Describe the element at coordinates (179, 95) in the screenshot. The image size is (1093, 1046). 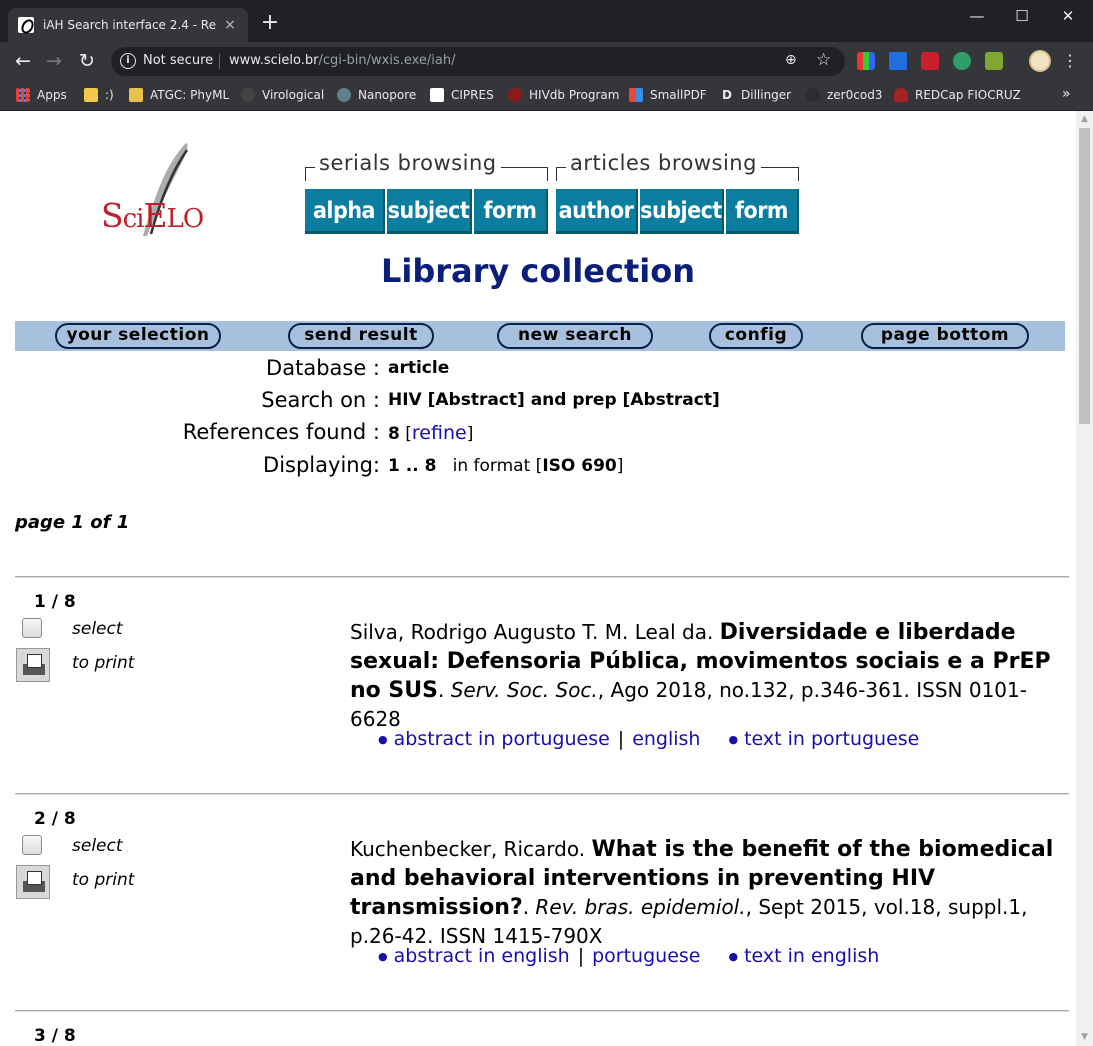
I see `bookmark-atgc-phyml: ATGC: PhyML` at that location.